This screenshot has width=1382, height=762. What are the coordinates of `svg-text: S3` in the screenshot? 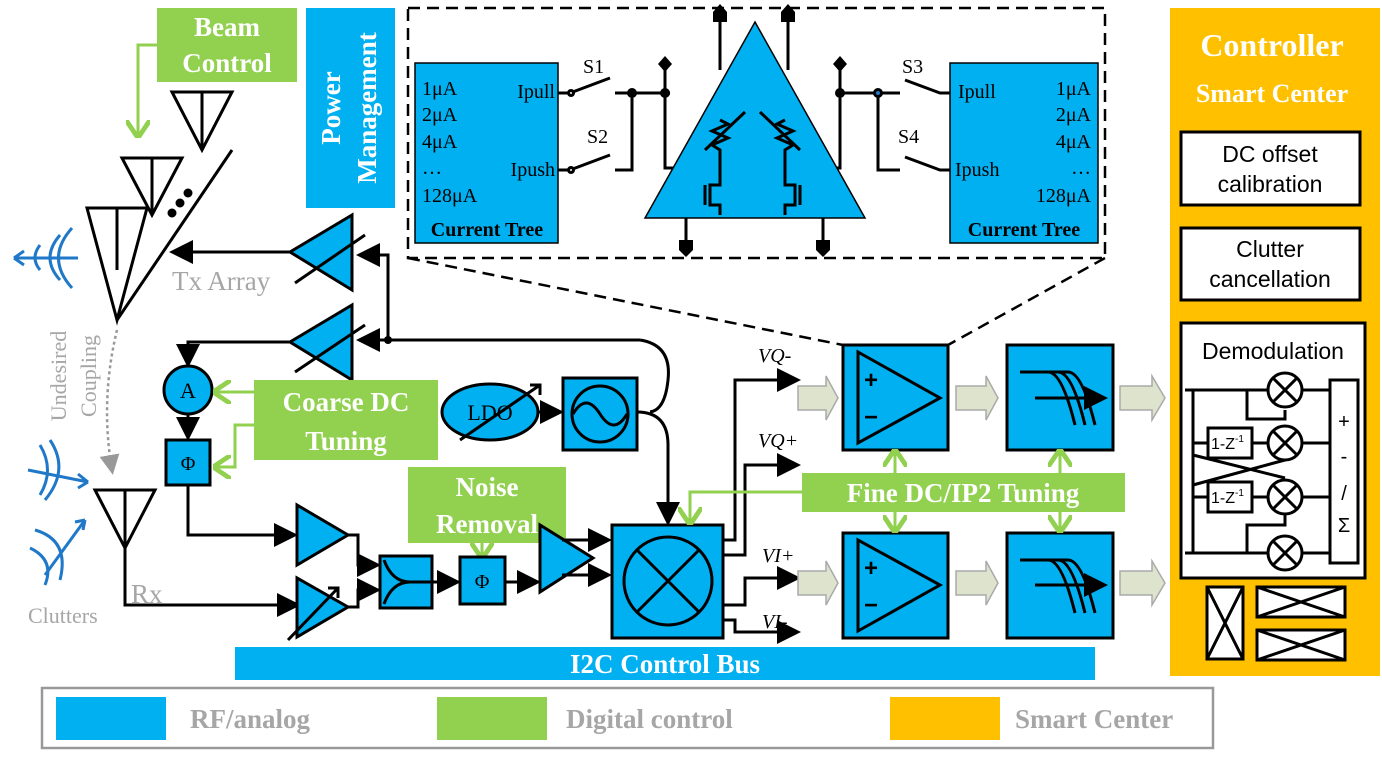 It's located at (912, 67).